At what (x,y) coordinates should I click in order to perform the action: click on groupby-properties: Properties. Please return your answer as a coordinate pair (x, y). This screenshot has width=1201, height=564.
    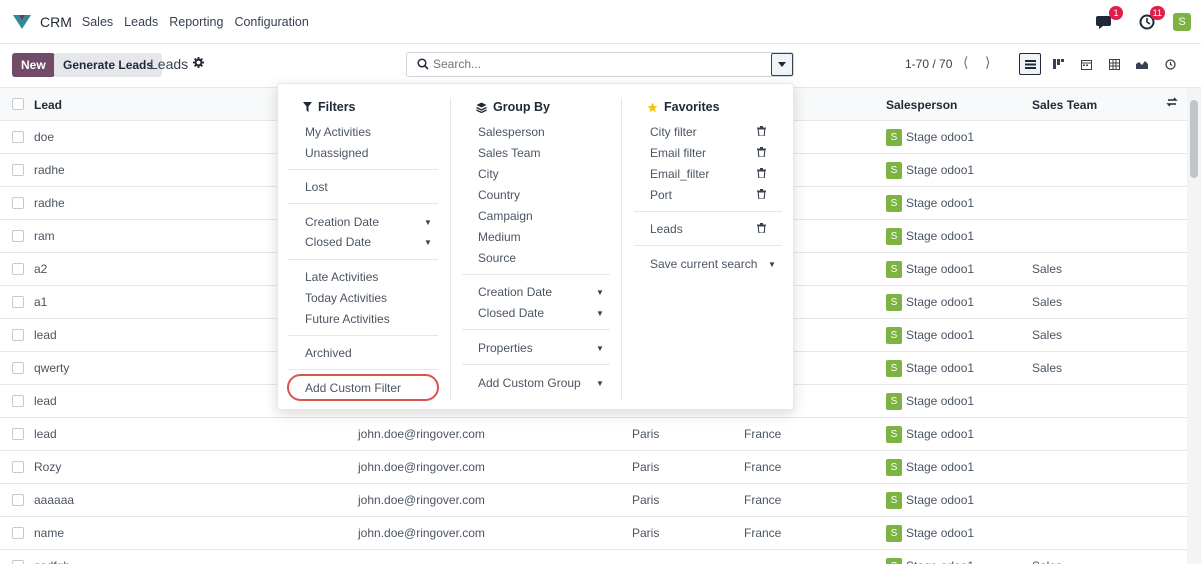
    Looking at the image, I should click on (505, 348).